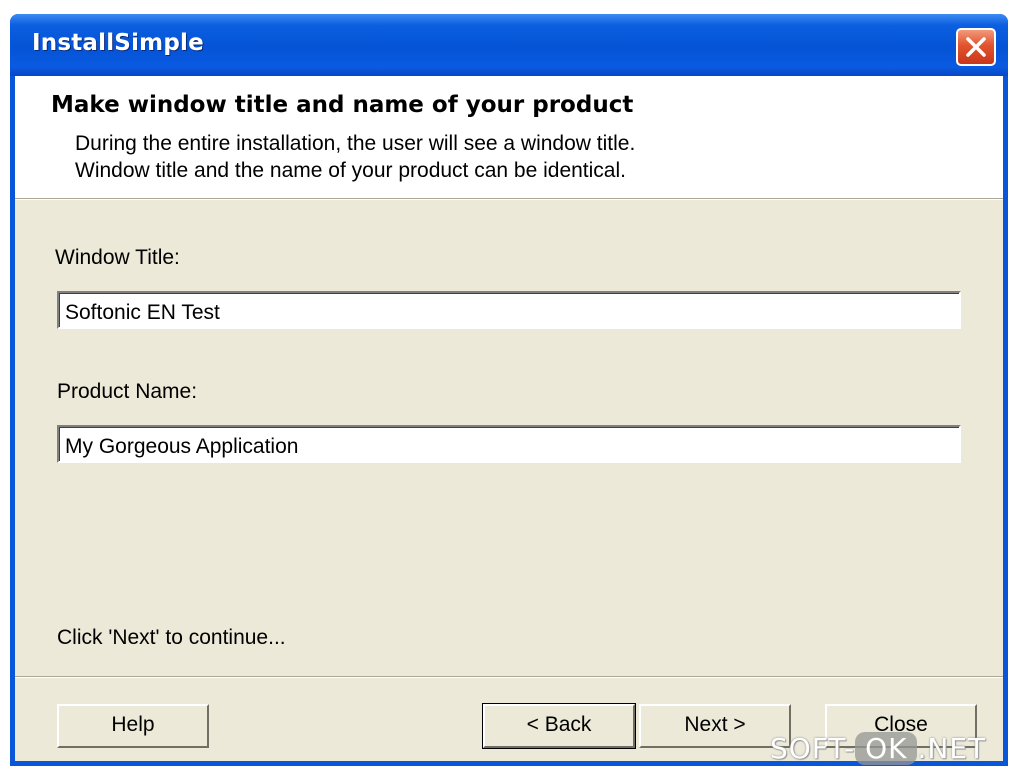 The image size is (1020, 779). What do you see at coordinates (715, 726) in the screenshot?
I see `next-button: Next >` at bounding box center [715, 726].